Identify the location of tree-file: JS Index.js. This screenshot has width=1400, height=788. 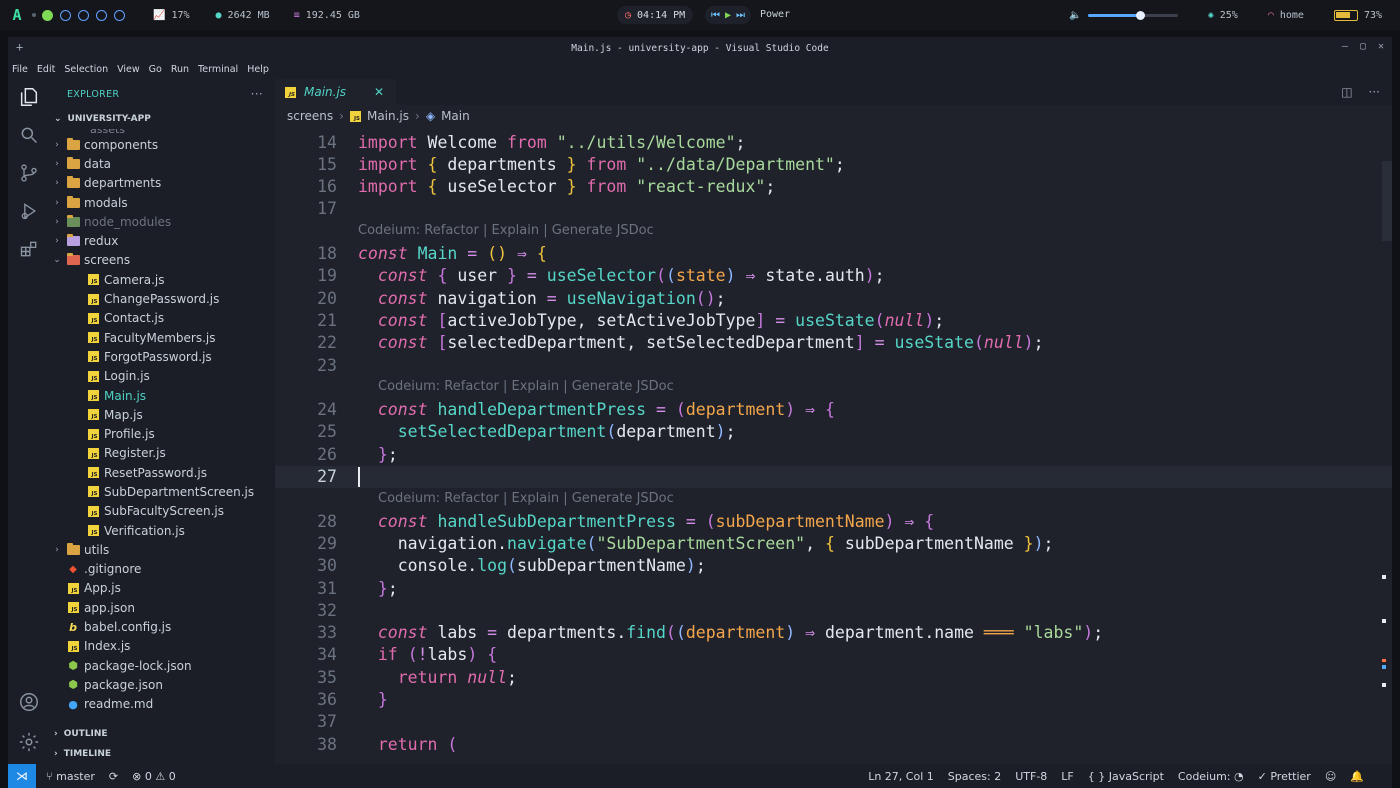
(162, 646).